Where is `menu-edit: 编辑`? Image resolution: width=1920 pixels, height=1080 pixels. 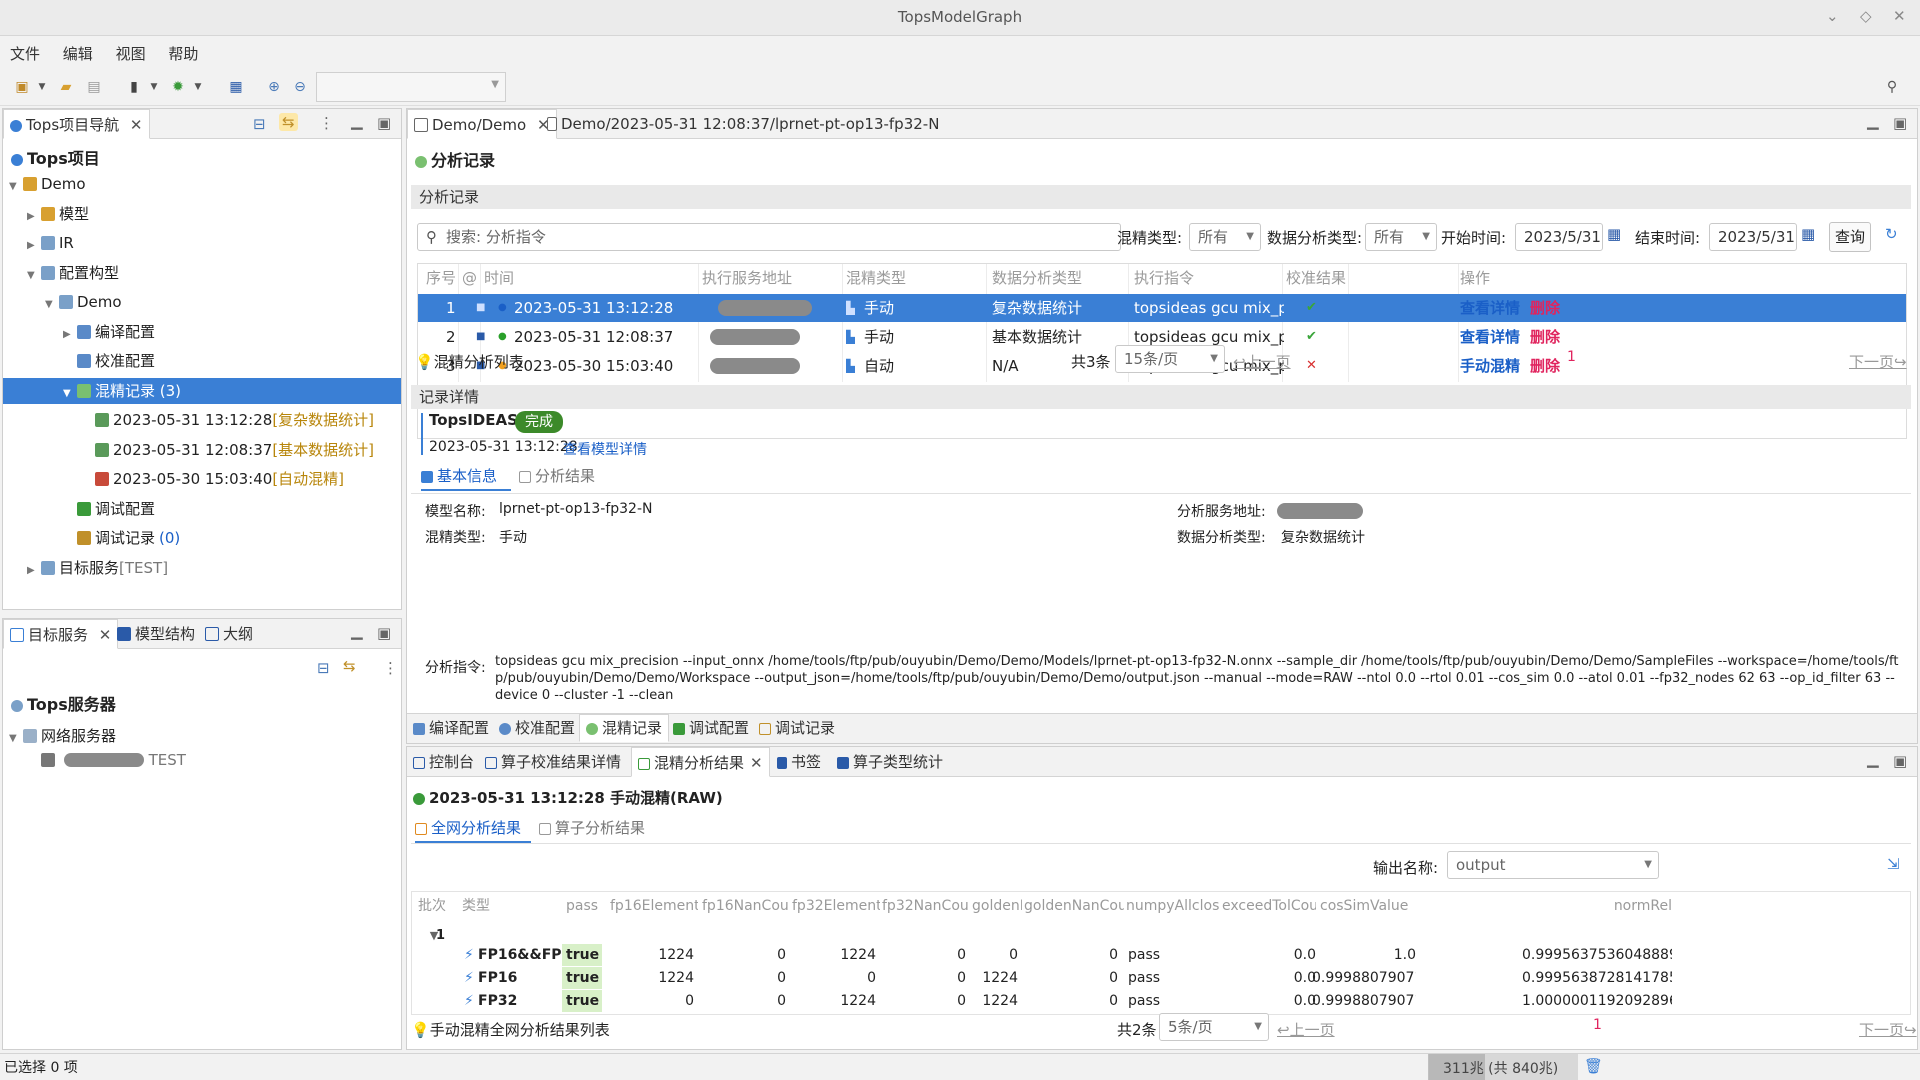 menu-edit: 编辑 is located at coordinates (78, 53).